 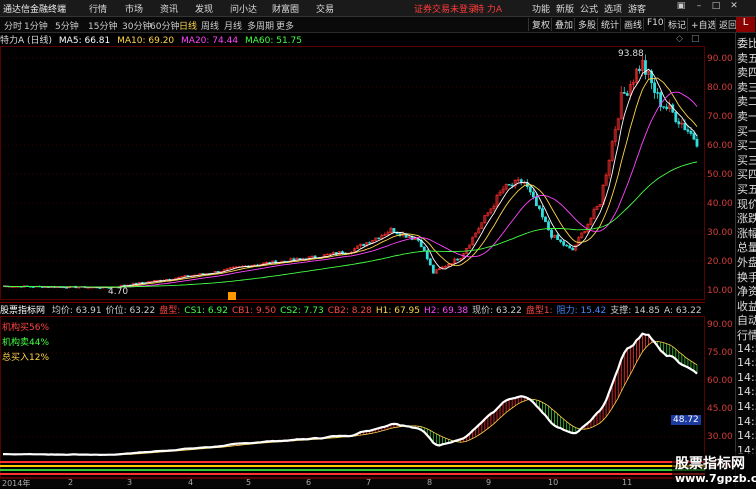 What do you see at coordinates (637, 8) in the screenshot?
I see `menu-item-guest: 游客` at bounding box center [637, 8].